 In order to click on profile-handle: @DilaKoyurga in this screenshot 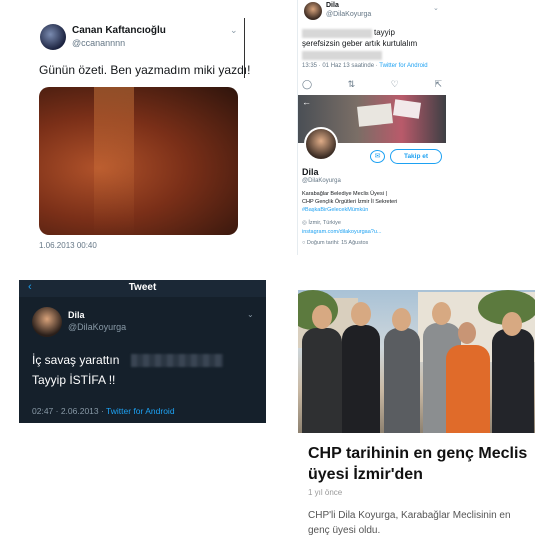, I will do `click(321, 181)`.